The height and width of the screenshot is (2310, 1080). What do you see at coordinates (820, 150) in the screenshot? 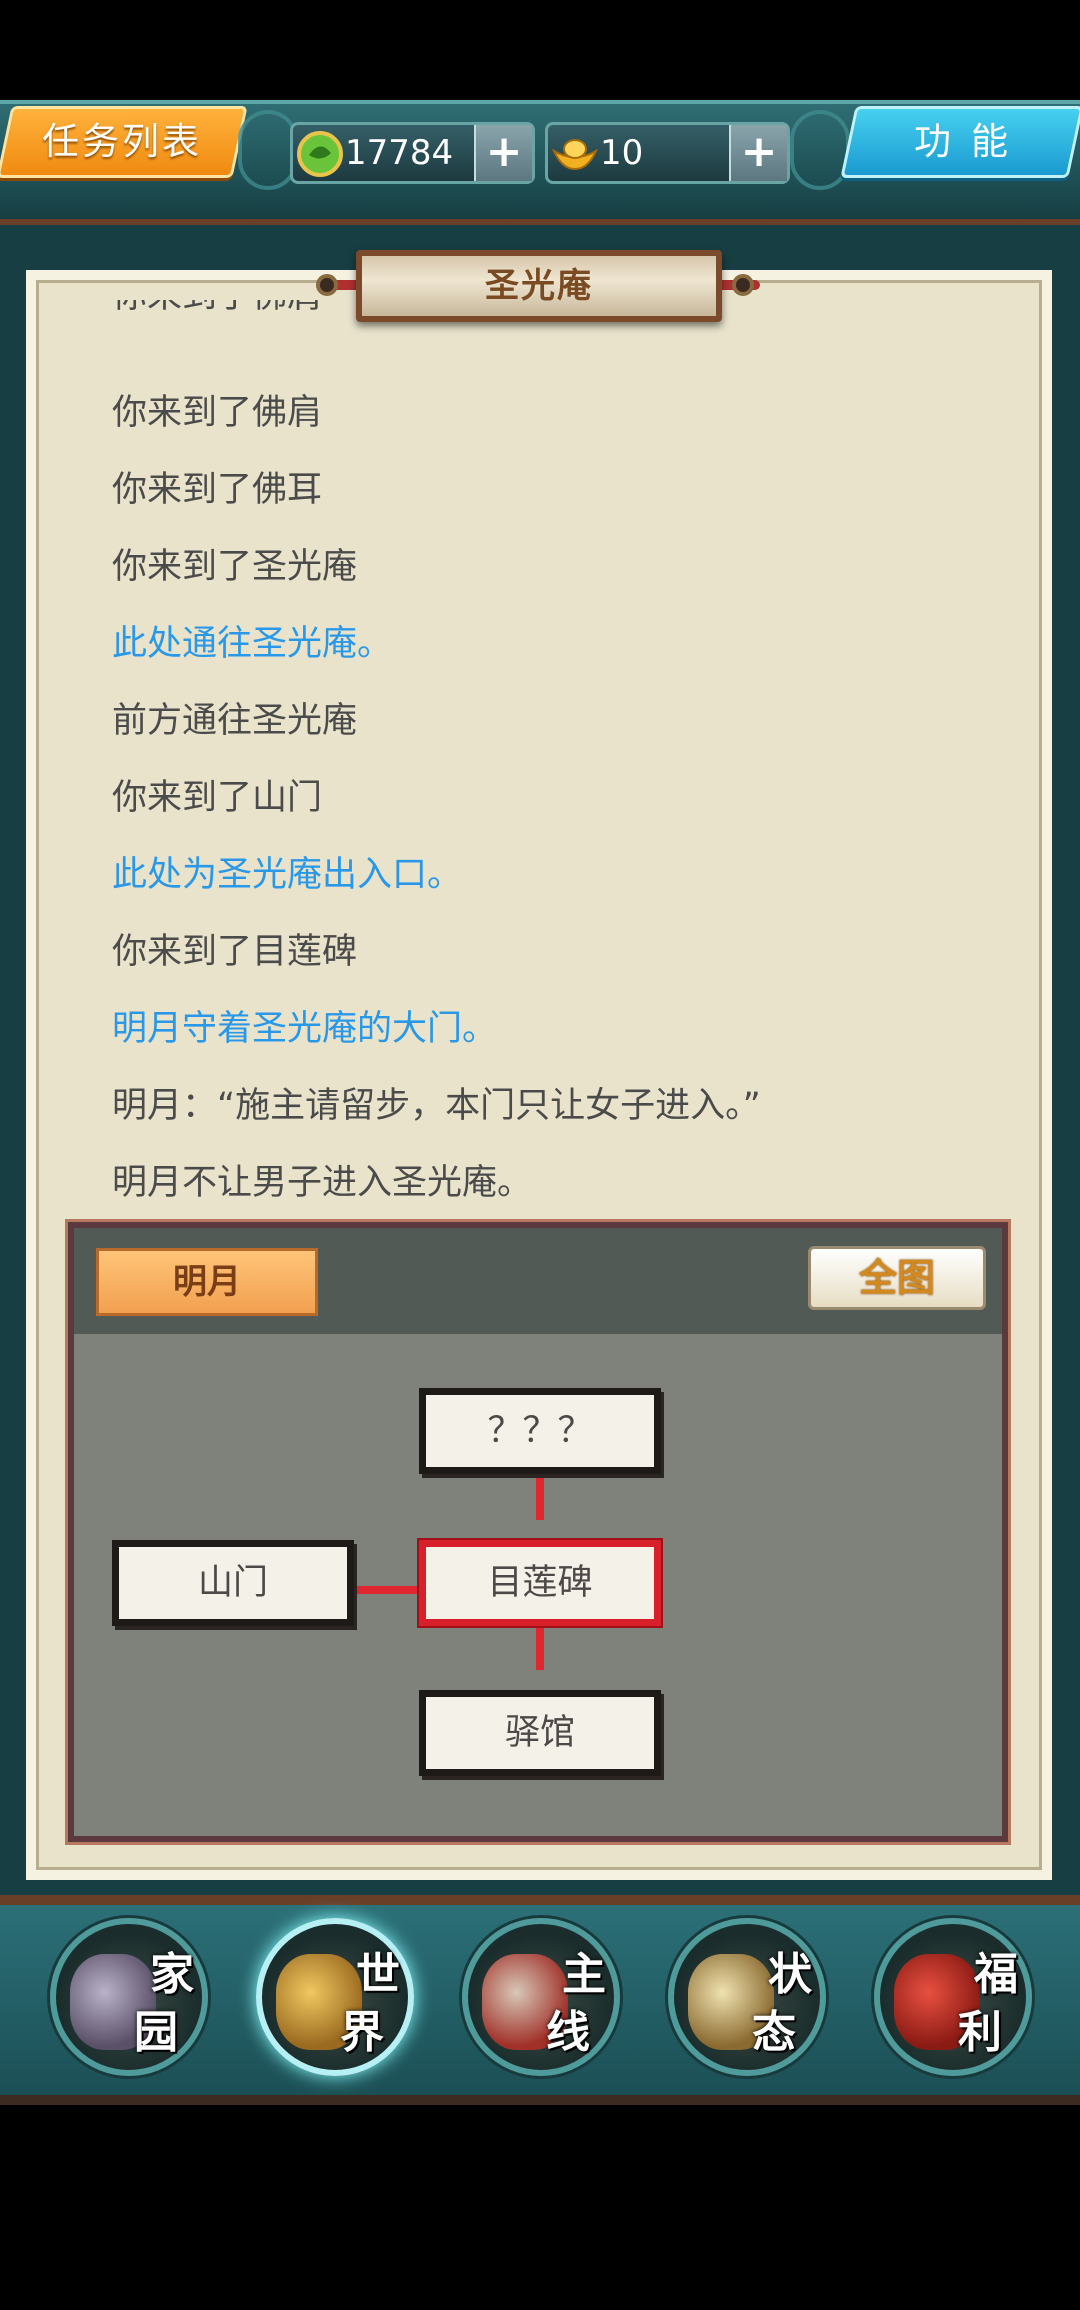
I see `scroll-ornament-right` at bounding box center [820, 150].